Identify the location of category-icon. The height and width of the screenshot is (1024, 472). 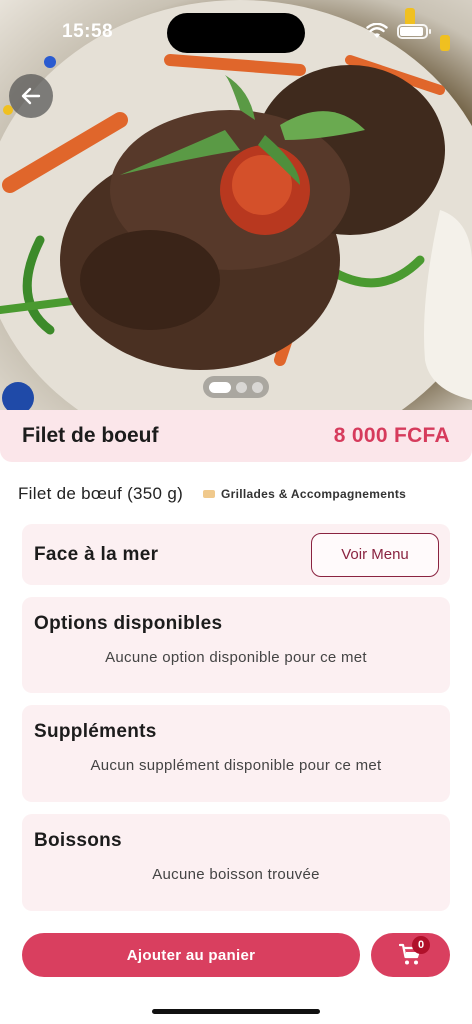
(209, 494).